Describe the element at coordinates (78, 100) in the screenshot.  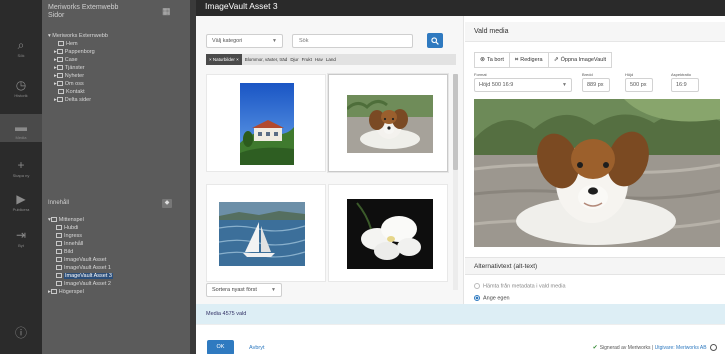
I see `tree-item-label: Delta sider` at that location.